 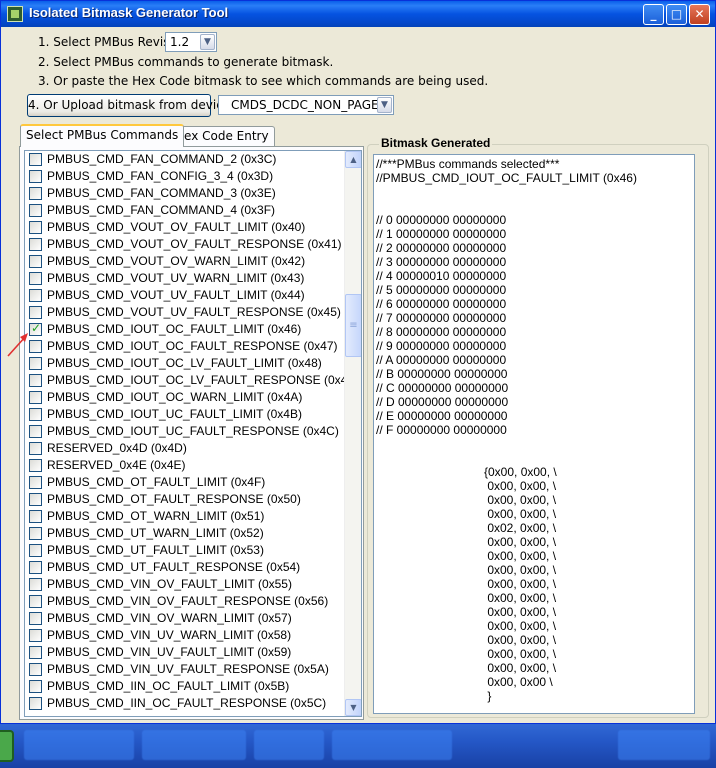 What do you see at coordinates (676, 14) in the screenshot?
I see `maximize-button: □` at bounding box center [676, 14].